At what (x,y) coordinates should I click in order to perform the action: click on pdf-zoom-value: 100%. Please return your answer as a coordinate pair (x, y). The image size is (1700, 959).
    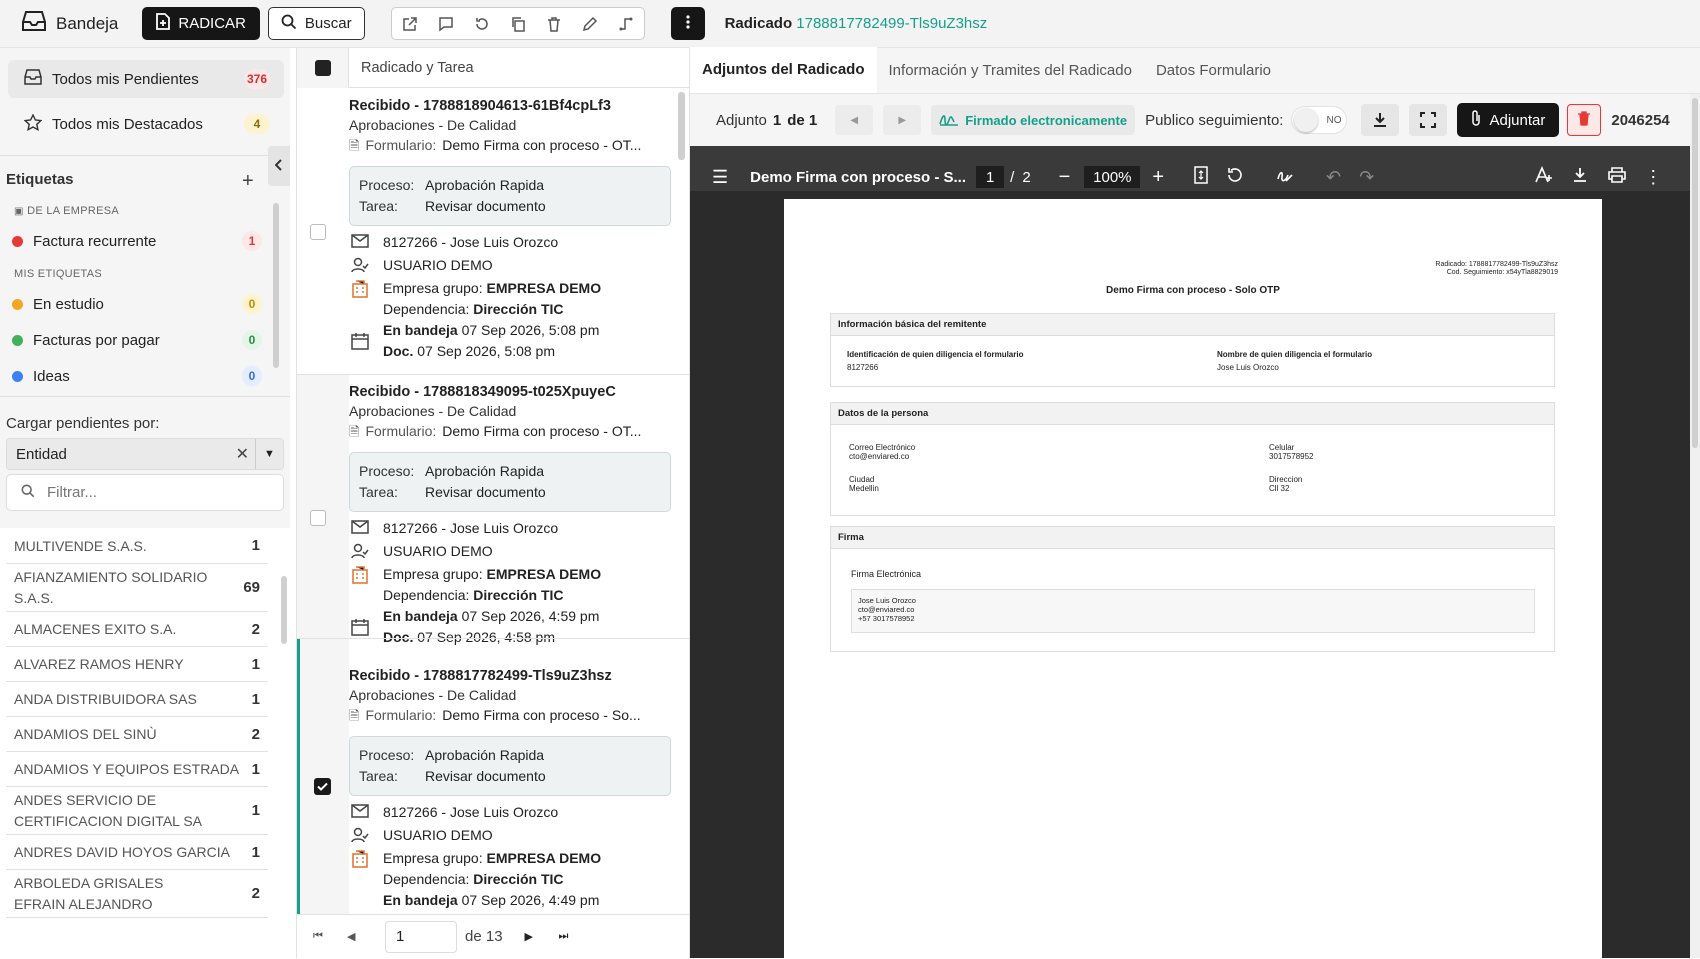
    Looking at the image, I should click on (1112, 177).